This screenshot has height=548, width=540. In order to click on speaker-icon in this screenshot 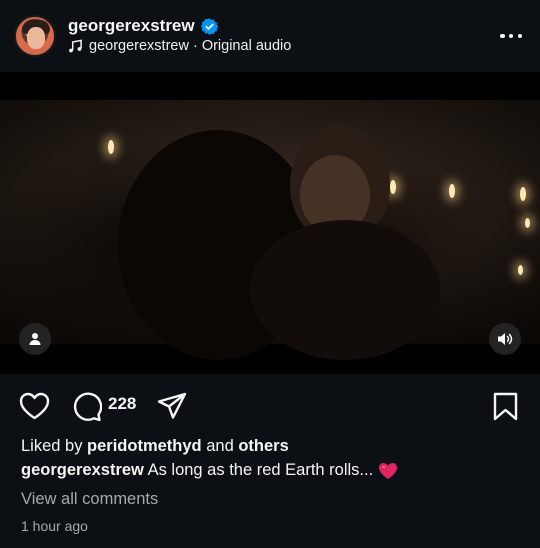, I will do `click(505, 339)`.